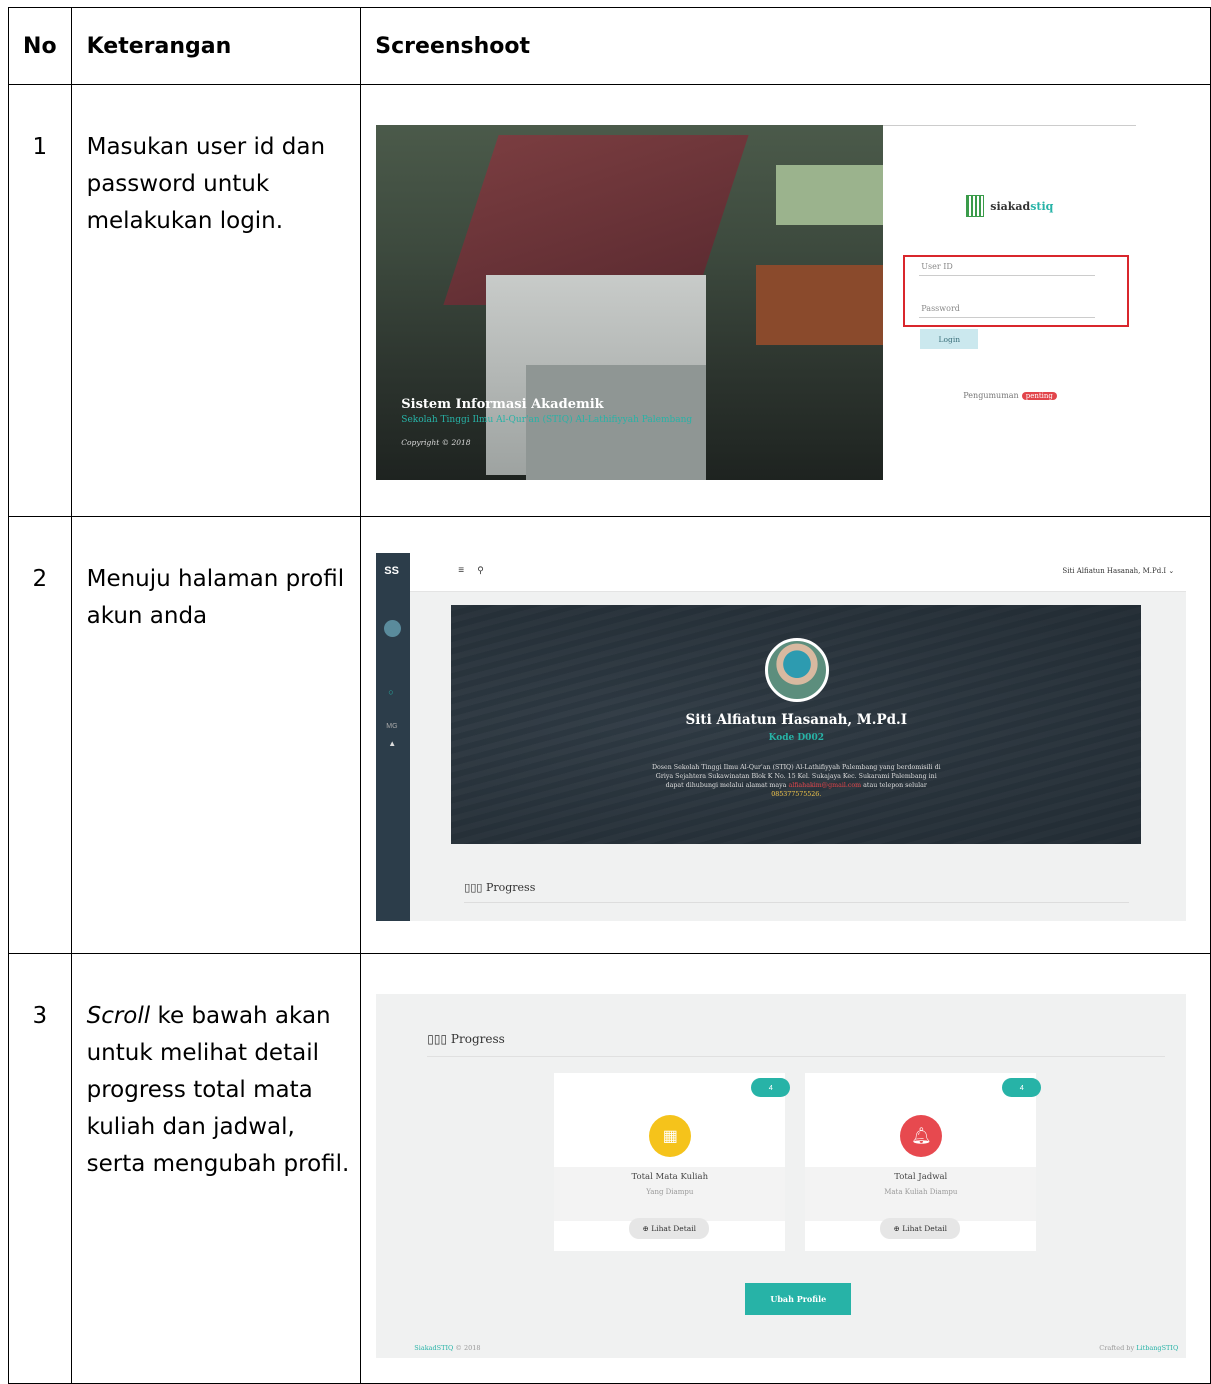 This screenshot has height=1384, width=1211. Describe the element at coordinates (40, 46) in the screenshot. I see `header-no: No` at that location.